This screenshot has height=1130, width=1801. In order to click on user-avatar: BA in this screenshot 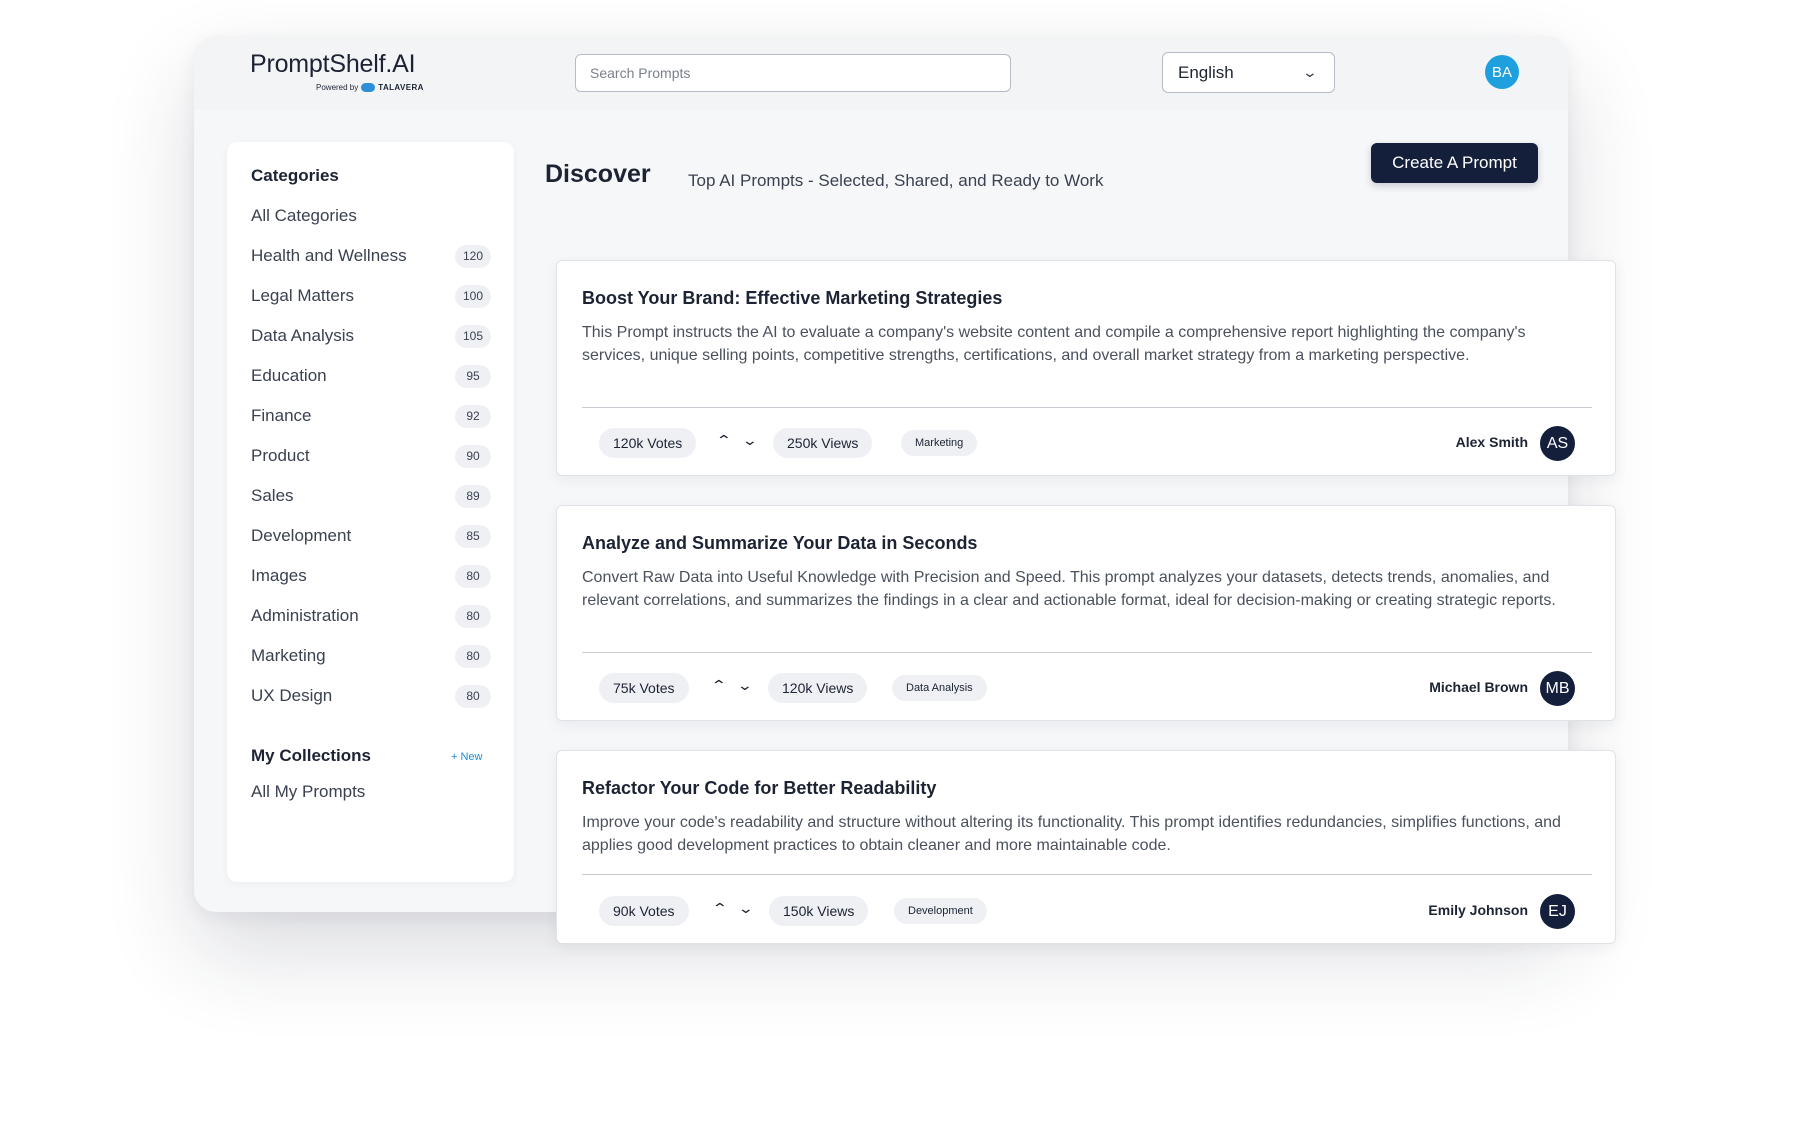, I will do `click(1502, 72)`.